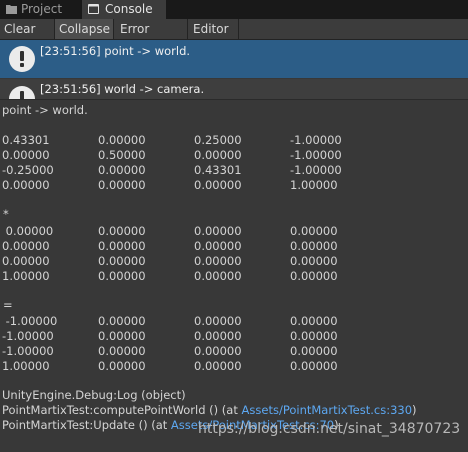 This screenshot has width=468, height=452. Describe the element at coordinates (218, 140) in the screenshot. I see `matrix-cell: 0.25000` at that location.